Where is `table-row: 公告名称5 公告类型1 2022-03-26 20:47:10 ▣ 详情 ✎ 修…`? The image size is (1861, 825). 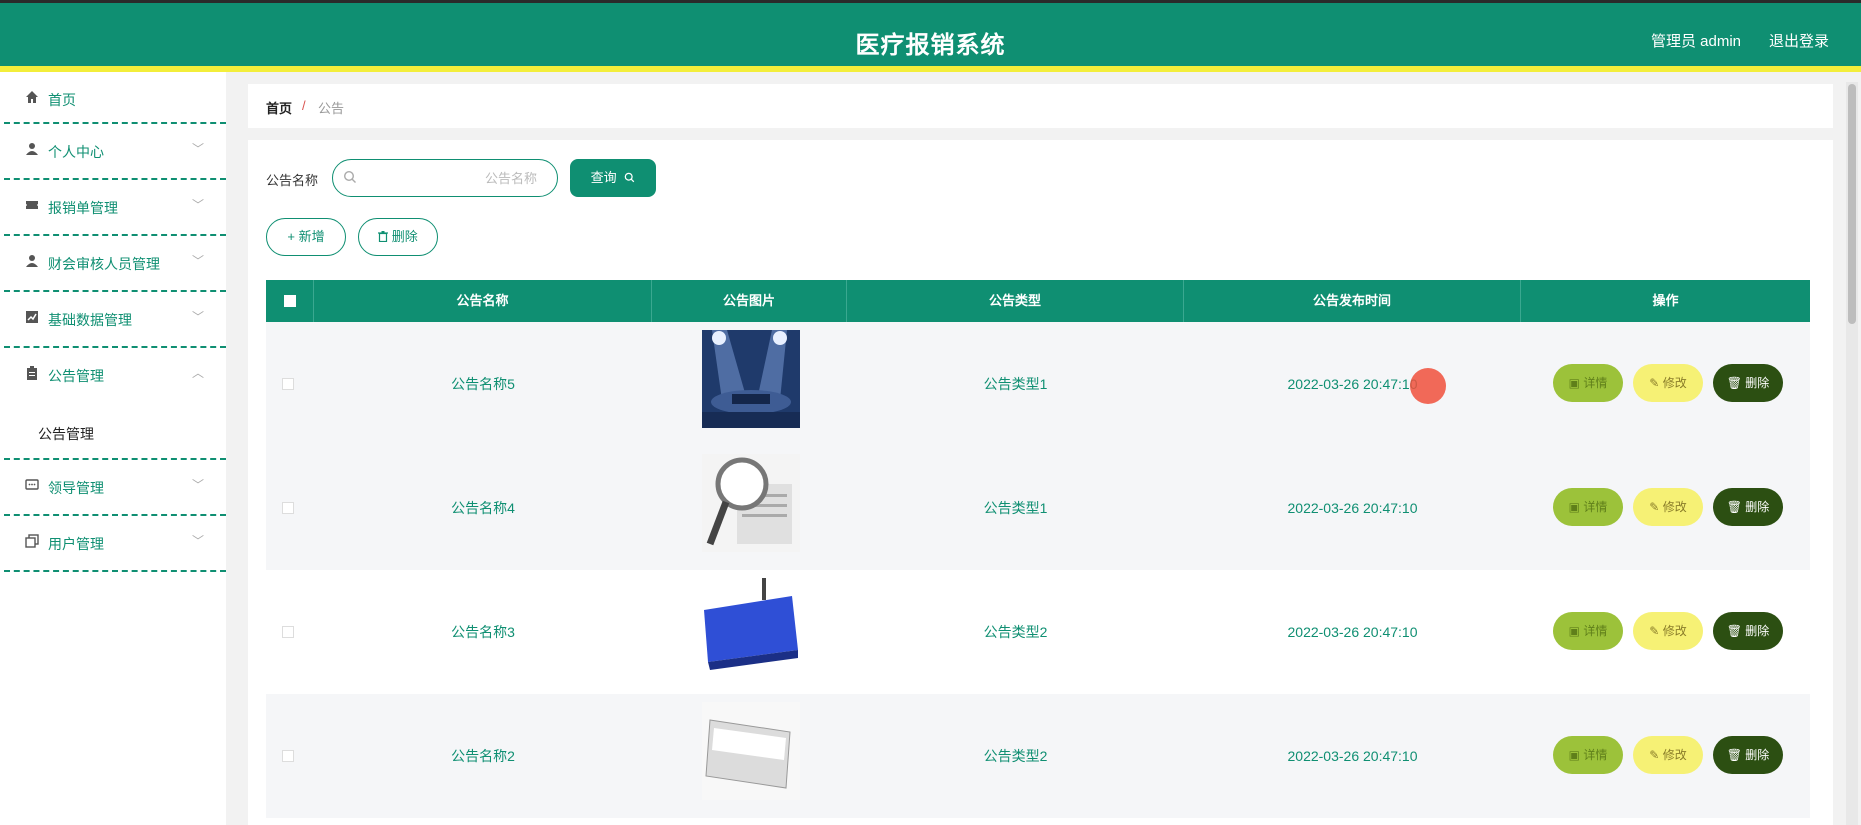 table-row: 公告名称5 公告类型1 2022-03-26 20:47:10 ▣ 详情 ✎ 修… is located at coordinates (1038, 384).